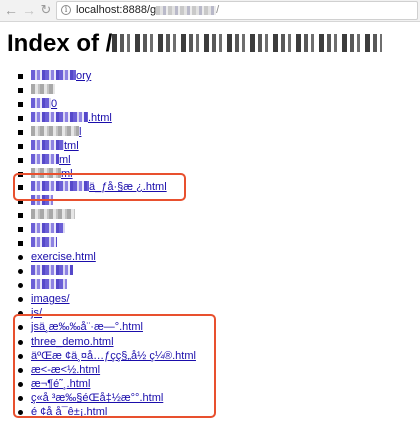 Image resolution: width=420 pixels, height=427 pixels. I want to click on highlight-box-group, so click(114, 366).